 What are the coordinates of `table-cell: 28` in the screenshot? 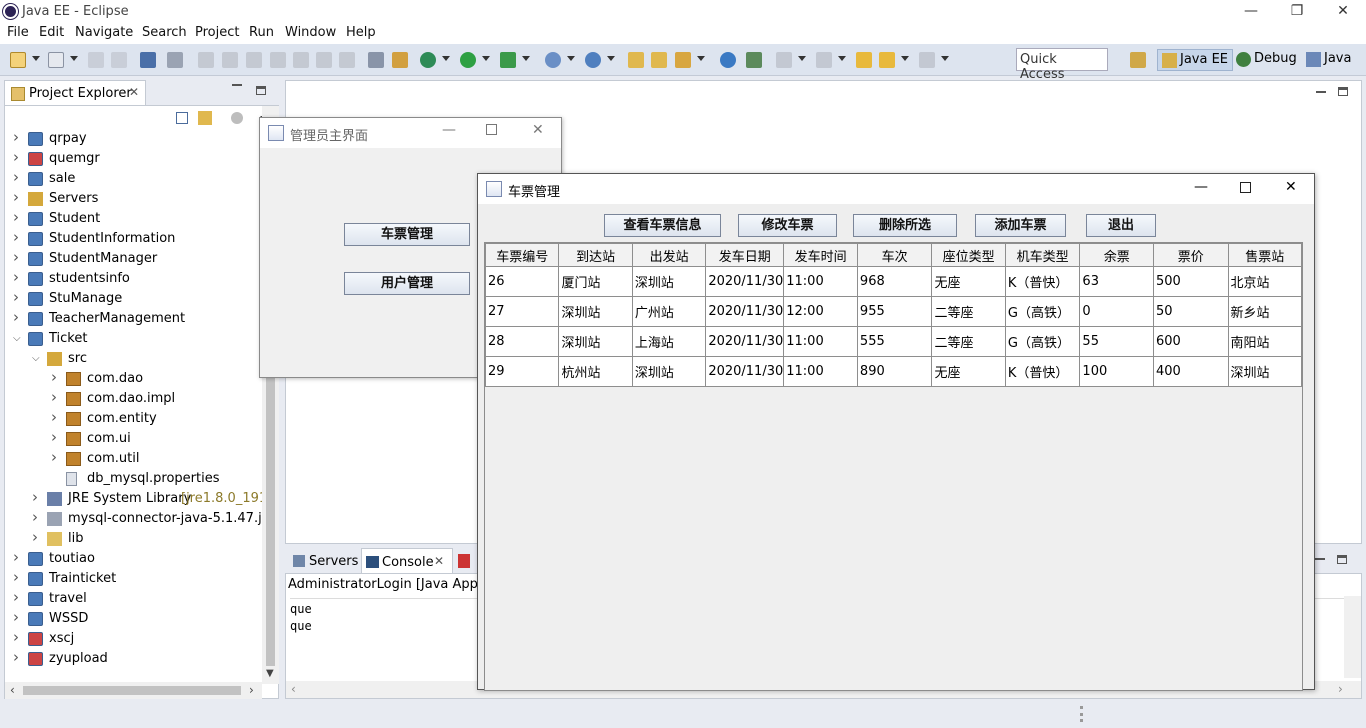 It's located at (522, 341).